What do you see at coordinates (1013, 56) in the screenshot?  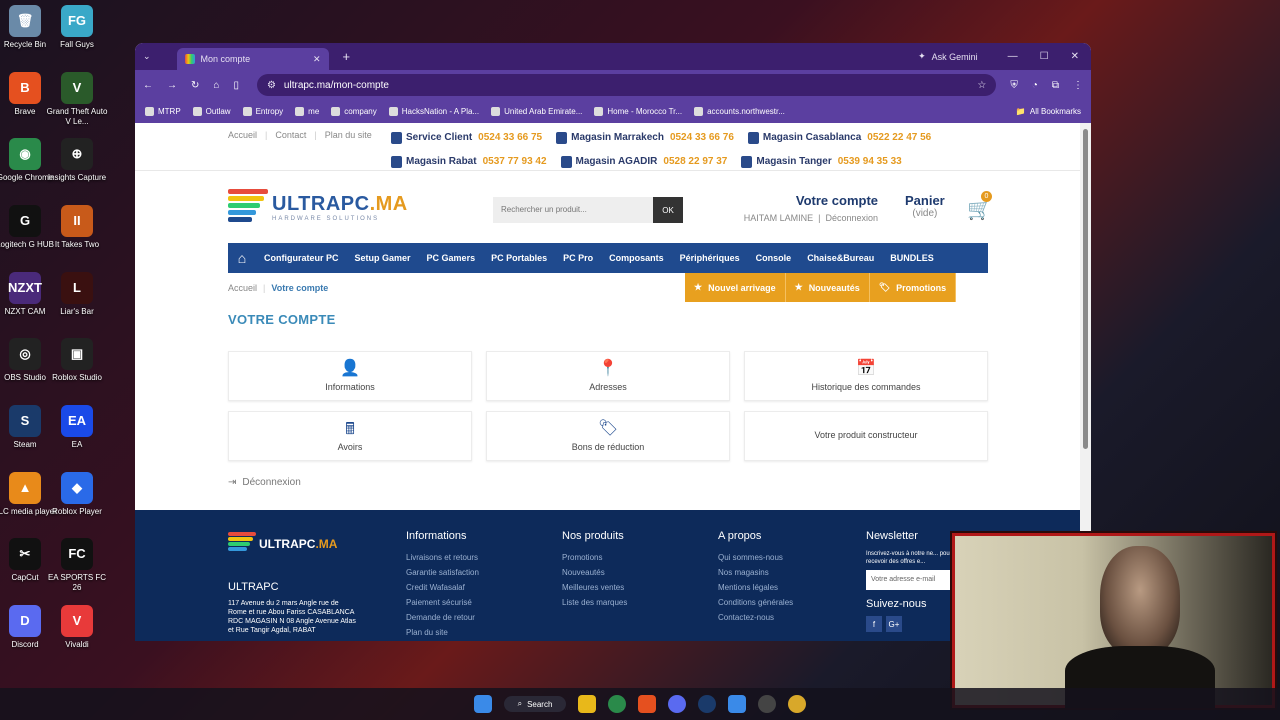 I see `minimize-button: —` at bounding box center [1013, 56].